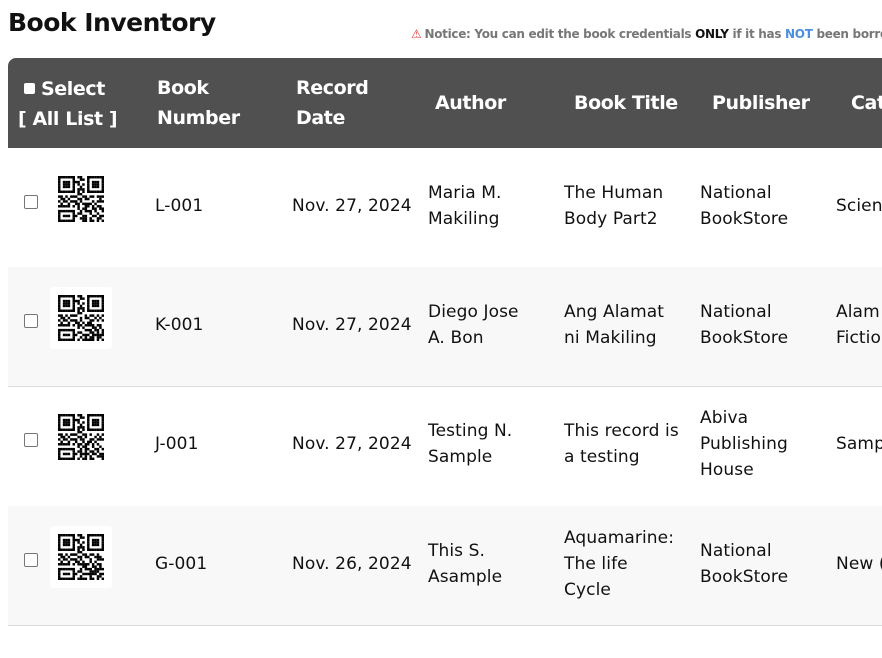 The height and width of the screenshot is (658, 882). I want to click on select-all-checkbox, so click(29, 88).